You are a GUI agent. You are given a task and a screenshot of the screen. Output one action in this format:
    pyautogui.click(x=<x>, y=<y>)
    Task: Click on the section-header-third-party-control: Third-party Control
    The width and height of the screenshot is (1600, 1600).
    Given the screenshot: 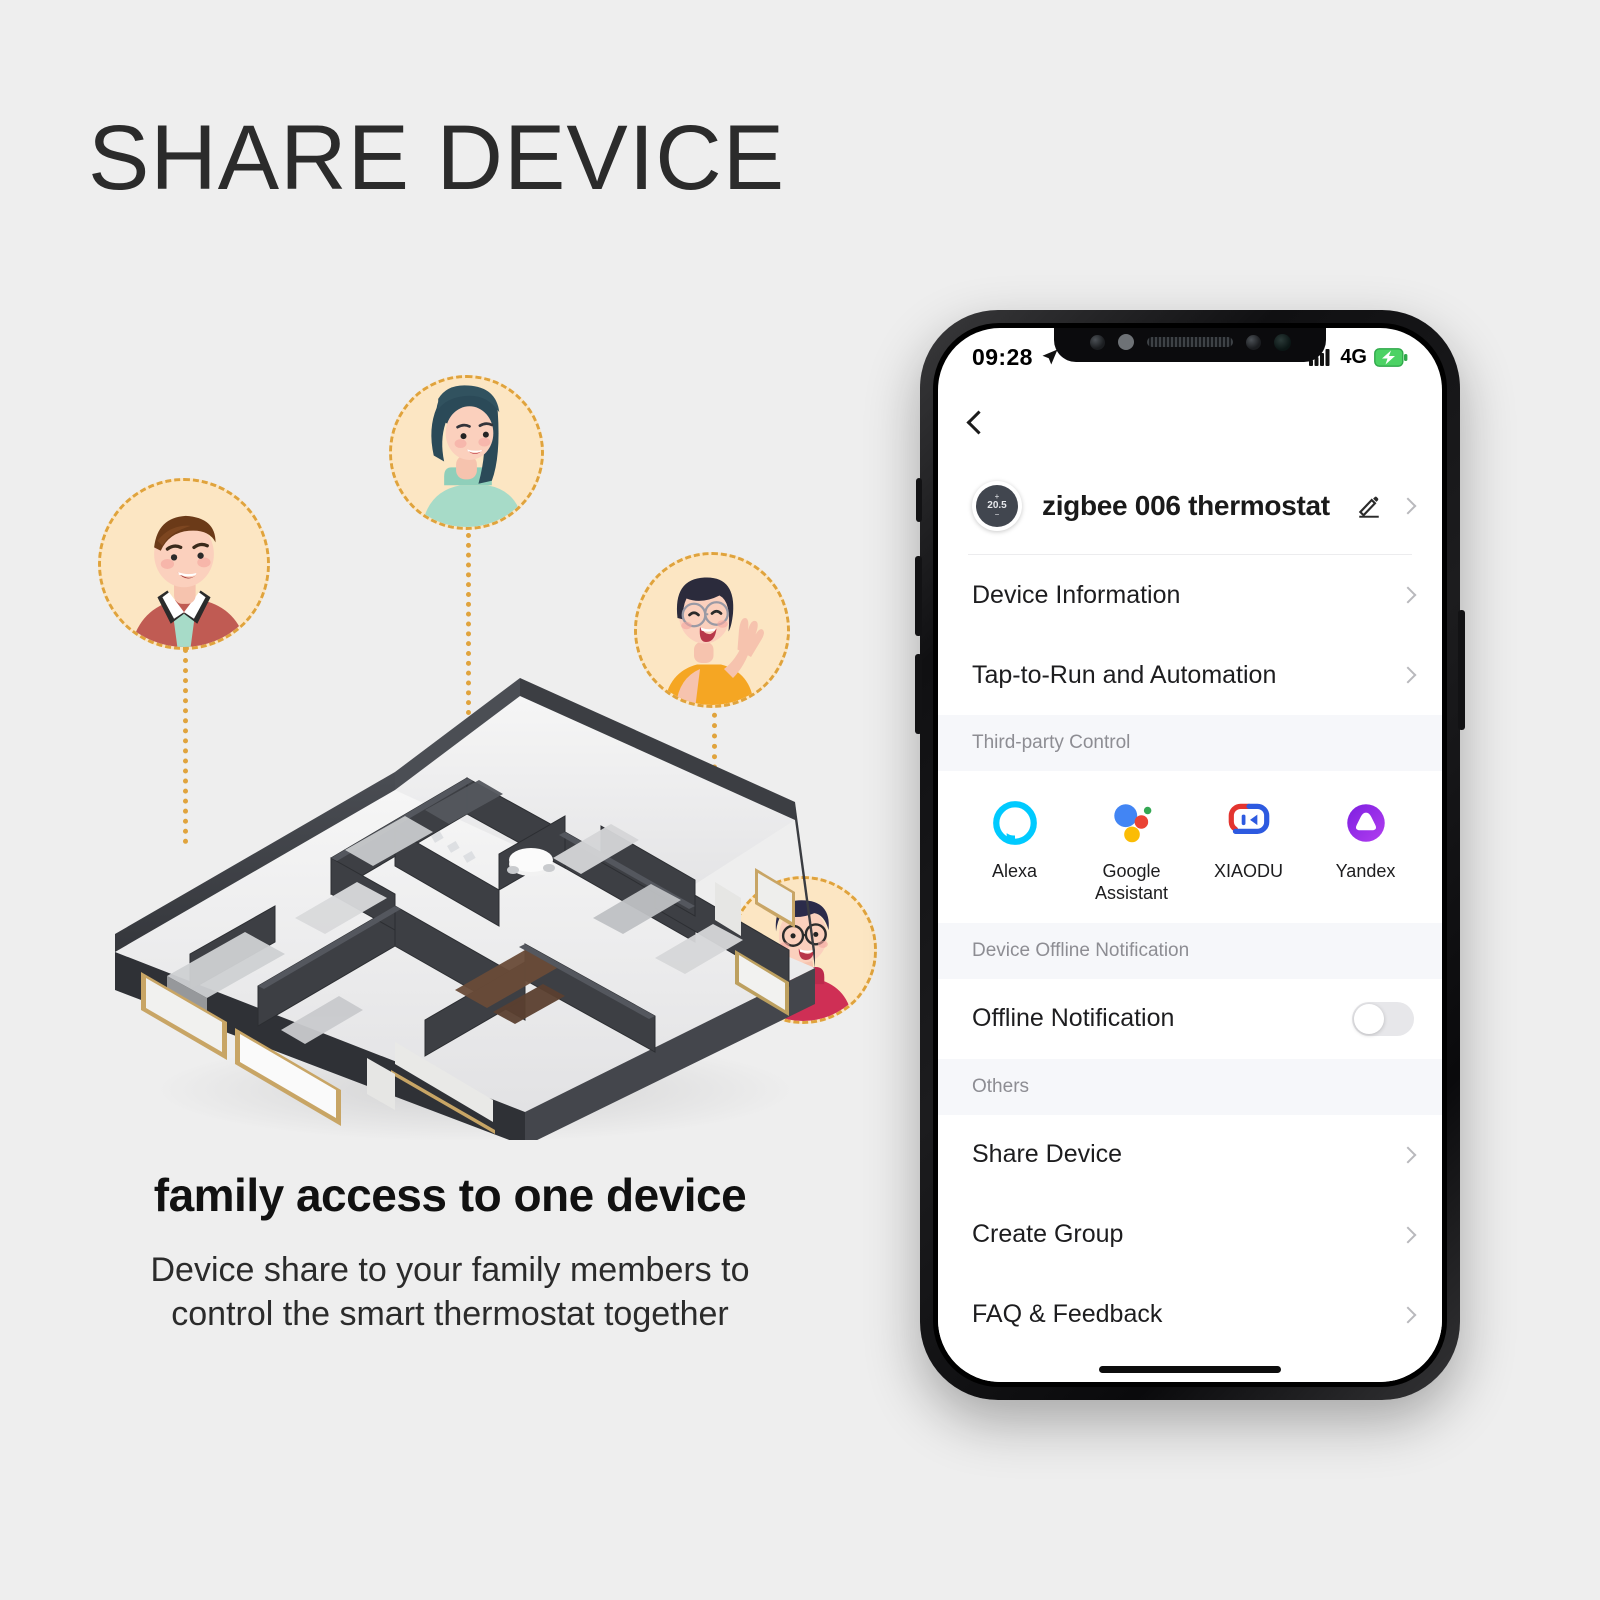 What is the action you would take?
    pyautogui.click(x=1190, y=743)
    